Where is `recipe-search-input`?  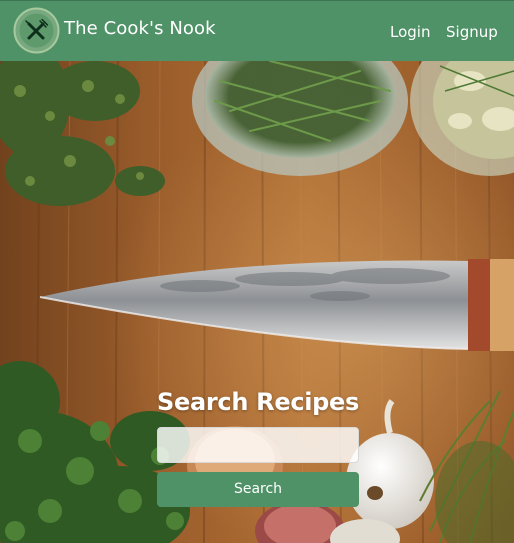
recipe-search-input is located at coordinates (258, 445).